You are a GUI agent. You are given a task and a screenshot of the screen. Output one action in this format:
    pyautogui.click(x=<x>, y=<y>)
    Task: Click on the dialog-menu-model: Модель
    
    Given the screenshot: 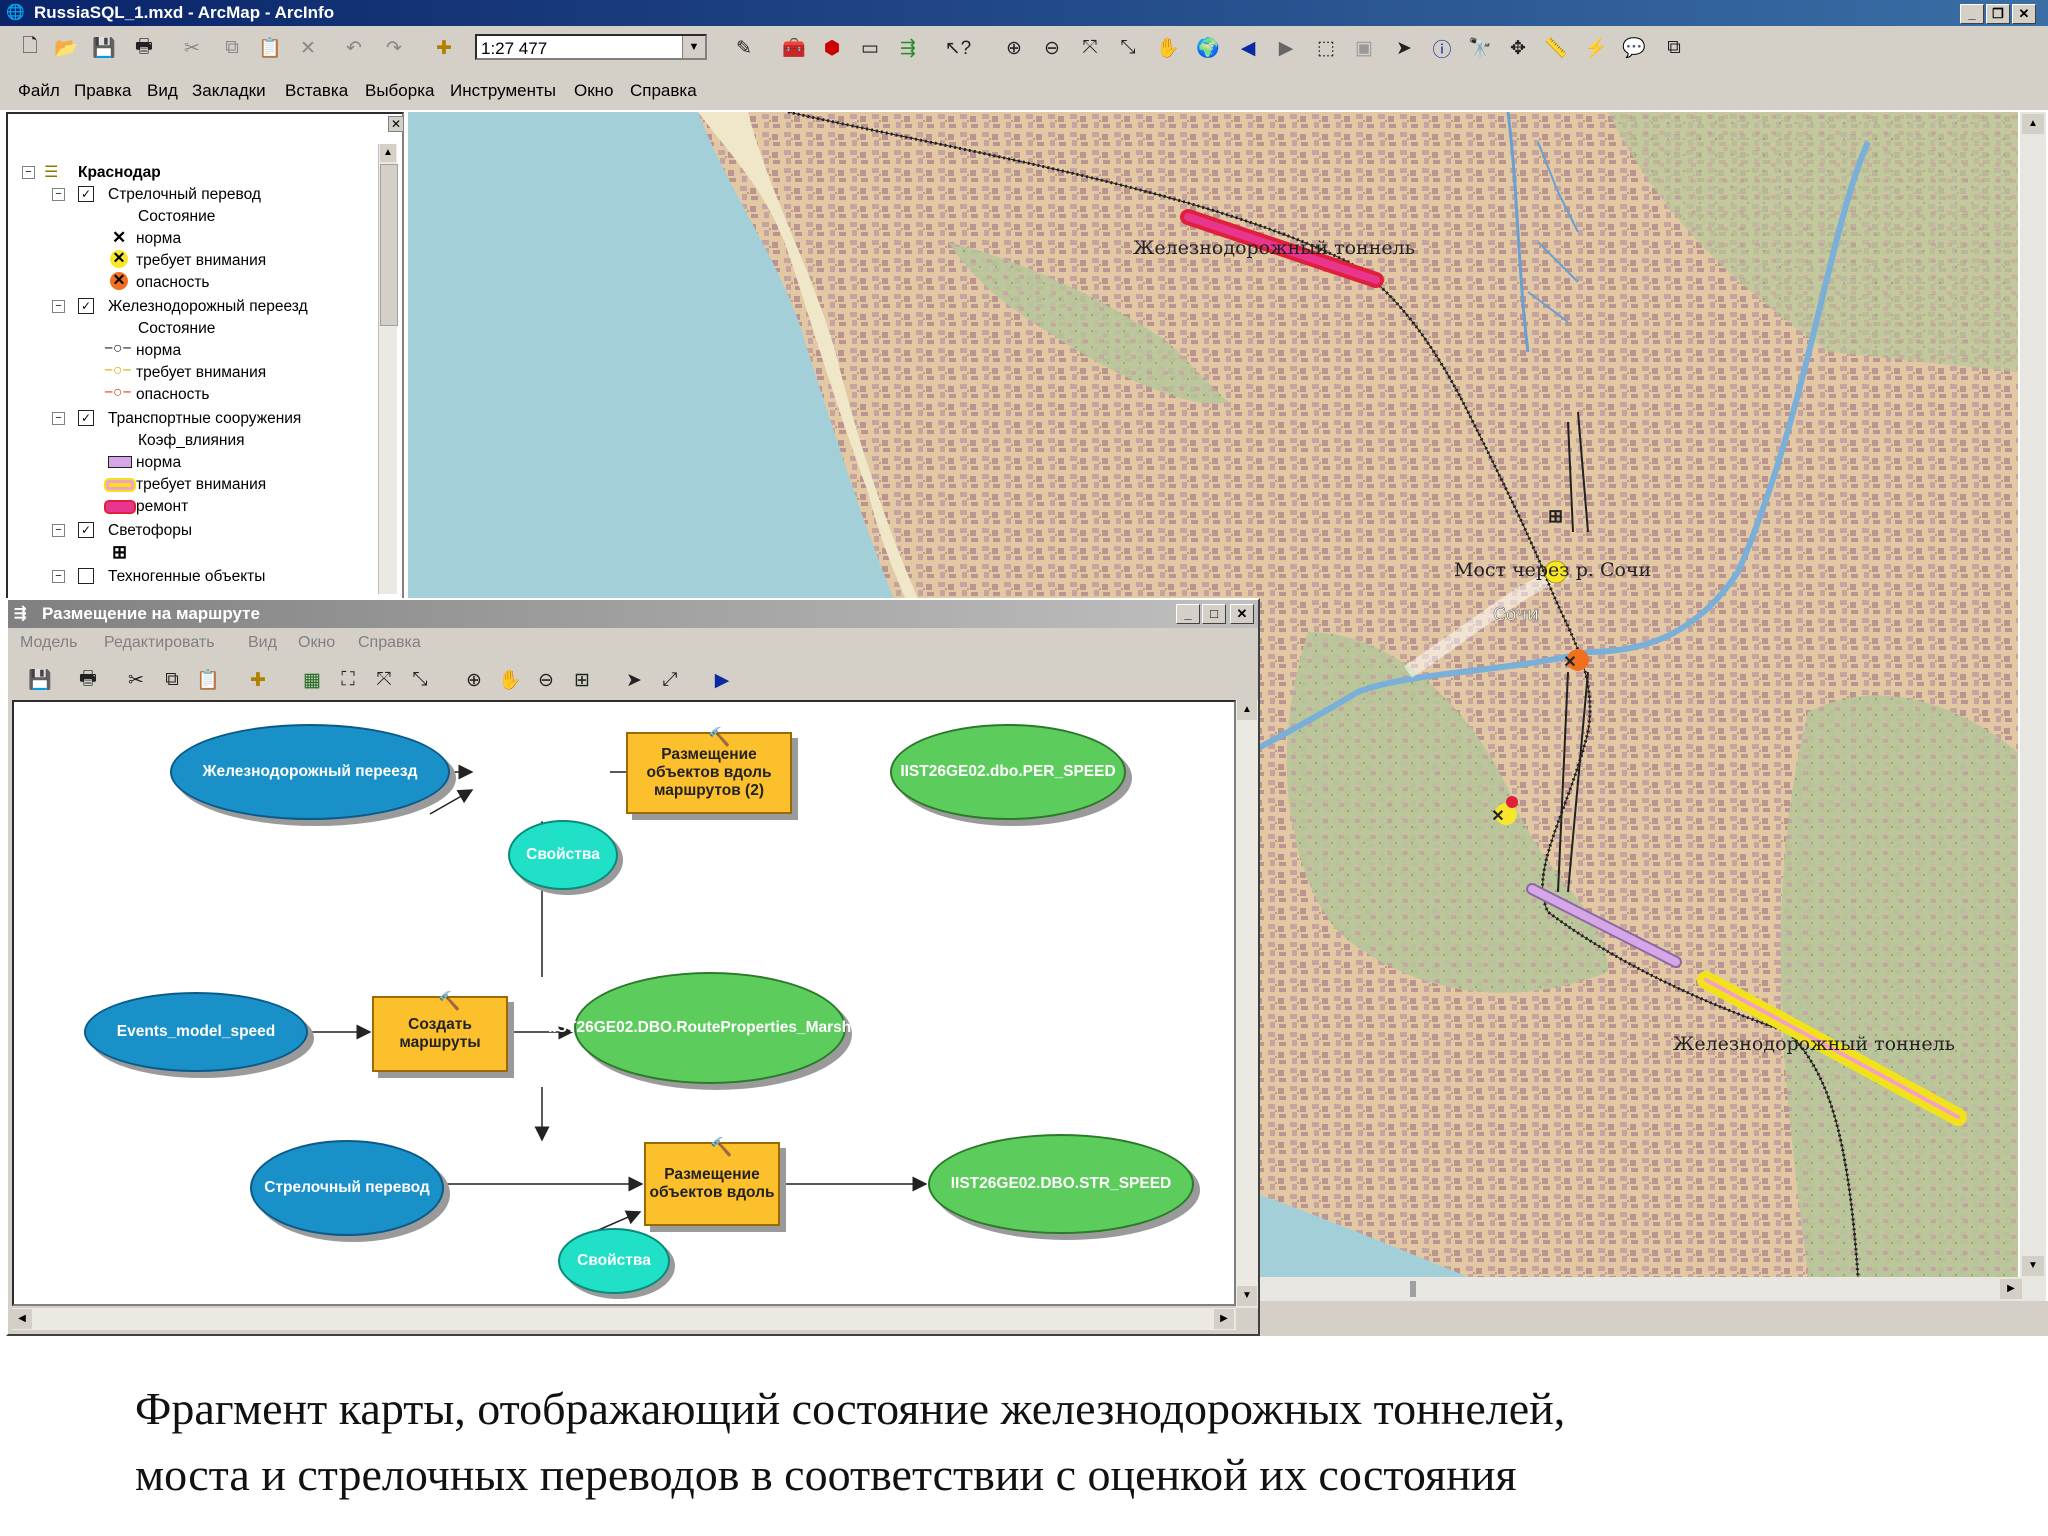 What is the action you would take?
    pyautogui.click(x=48, y=643)
    